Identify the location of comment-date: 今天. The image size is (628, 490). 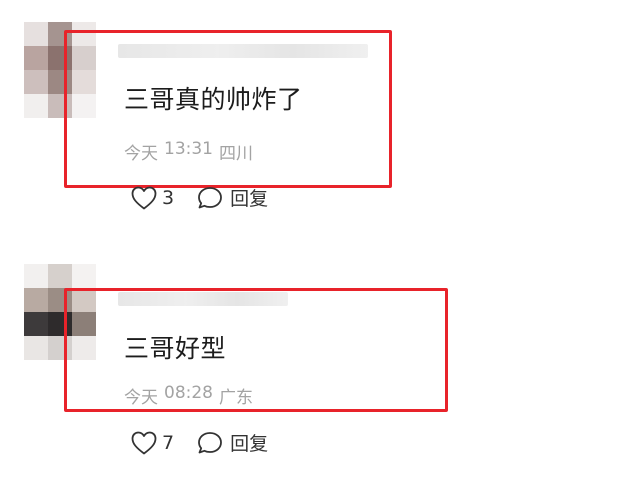
(141, 398).